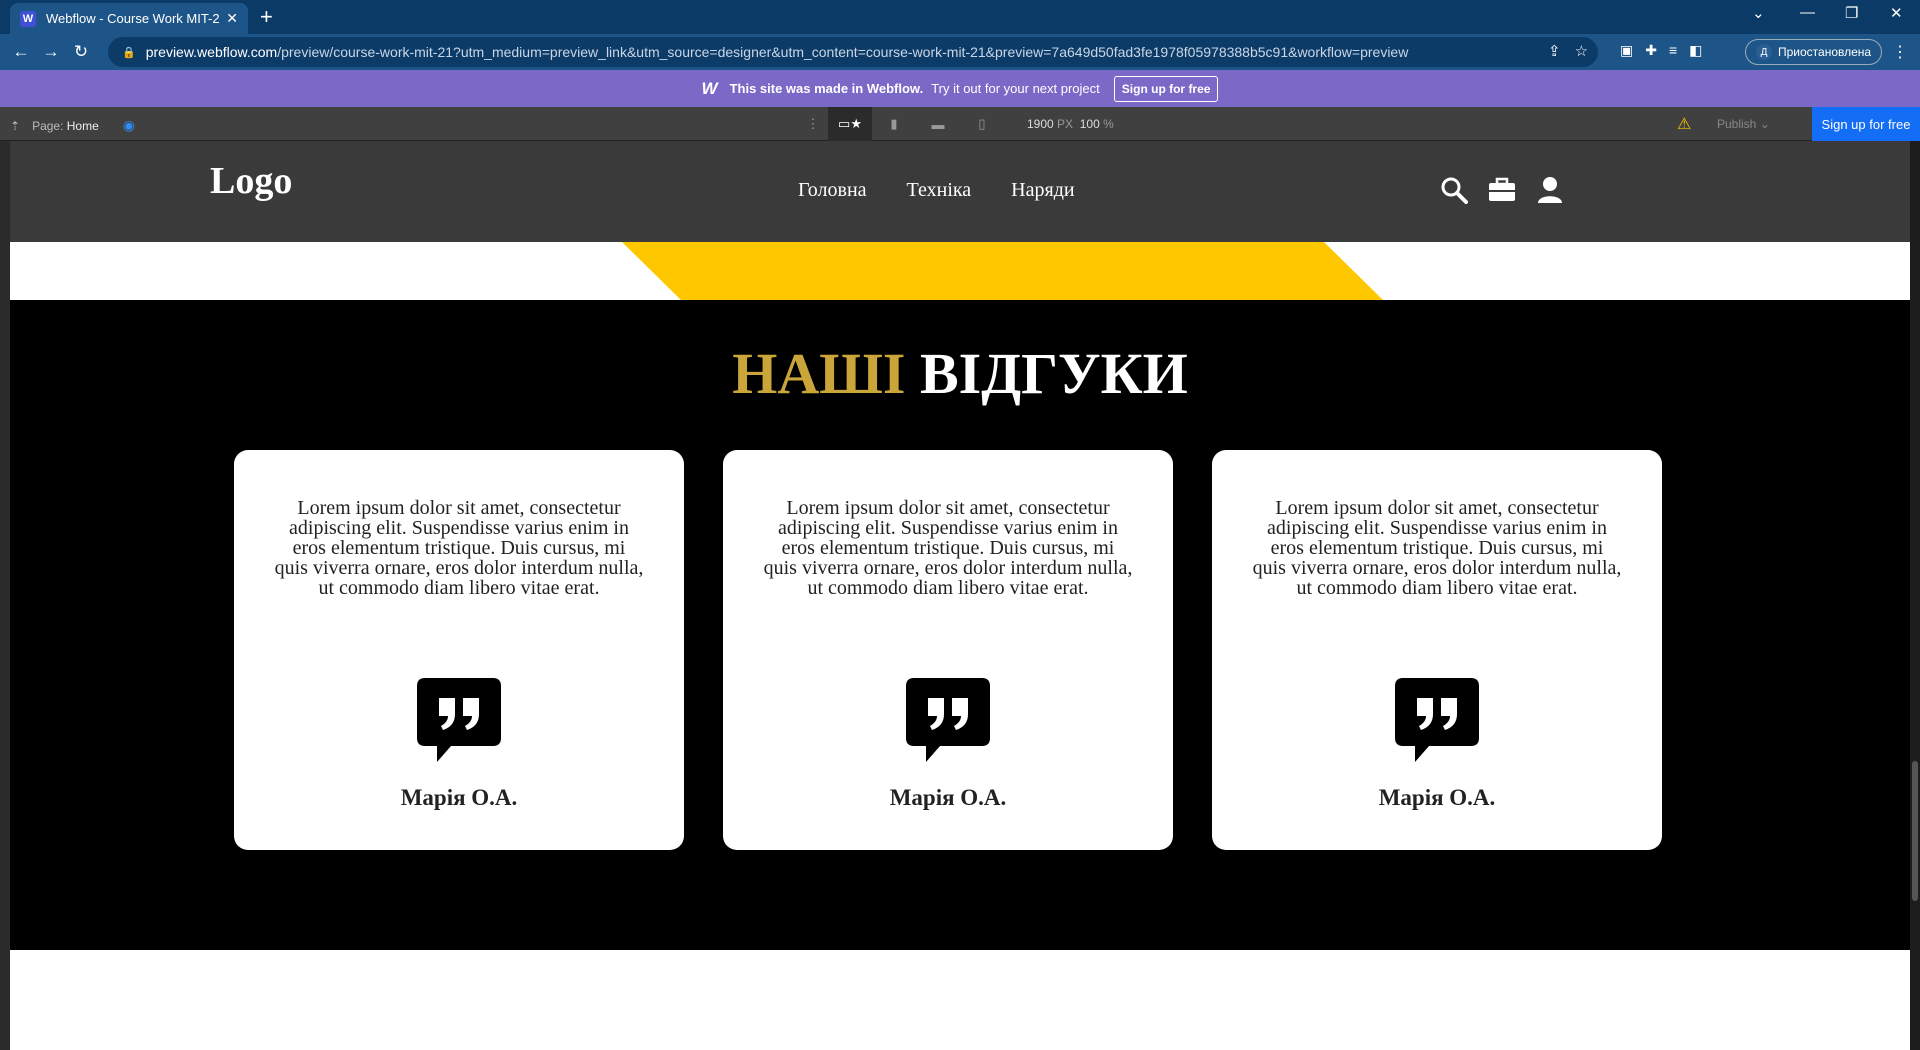 This screenshot has width=1920, height=1050. I want to click on briefcase-icon, so click(1502, 190).